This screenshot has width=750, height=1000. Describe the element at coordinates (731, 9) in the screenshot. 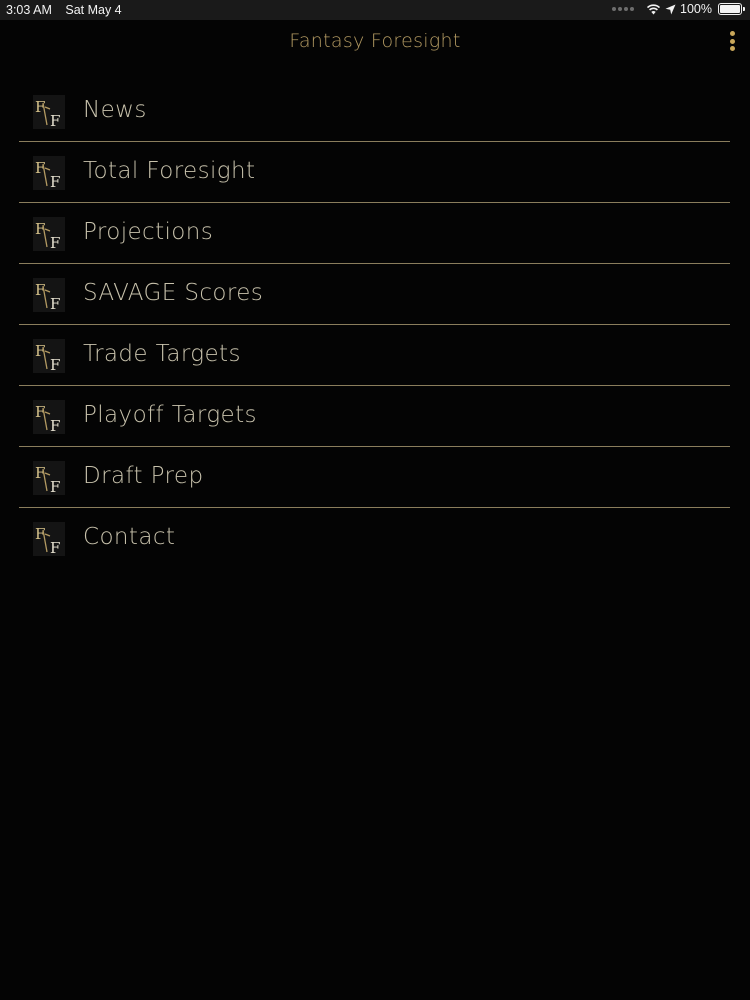

I see `battery-icon` at that location.